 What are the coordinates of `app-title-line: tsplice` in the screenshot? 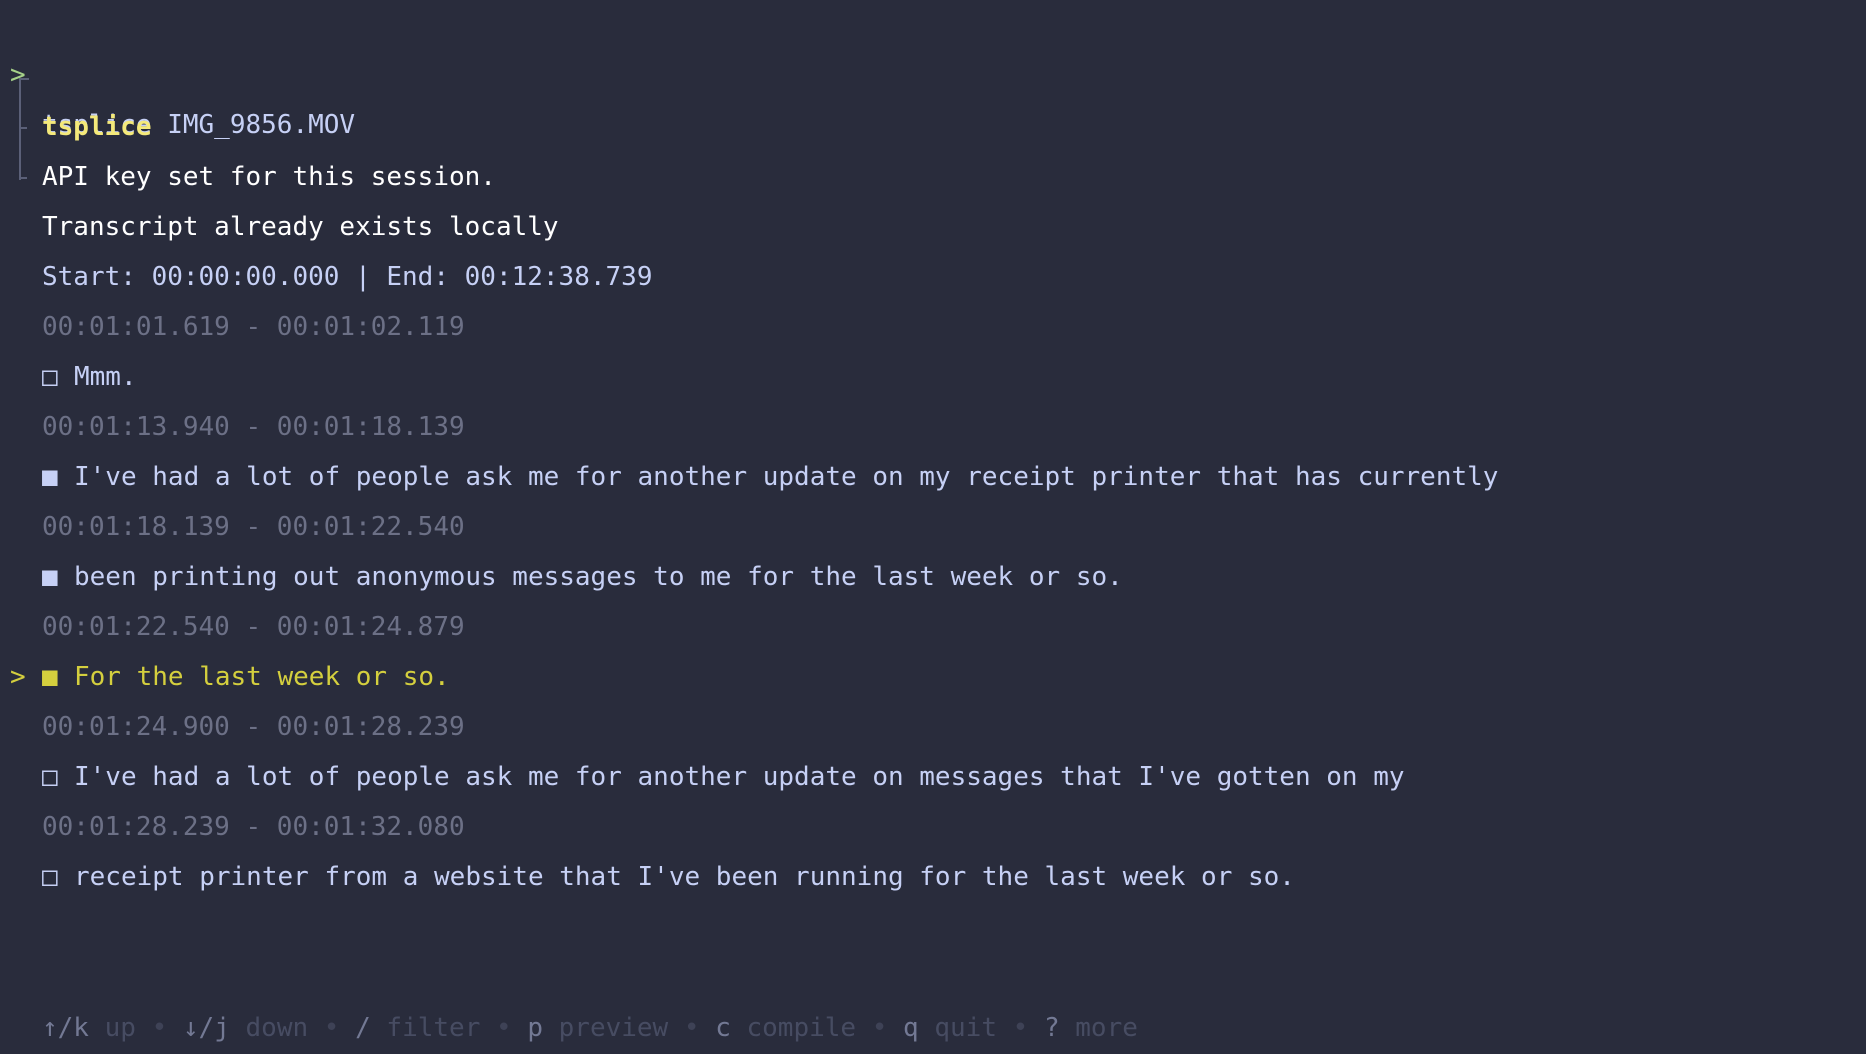 It's located at (76, 97).